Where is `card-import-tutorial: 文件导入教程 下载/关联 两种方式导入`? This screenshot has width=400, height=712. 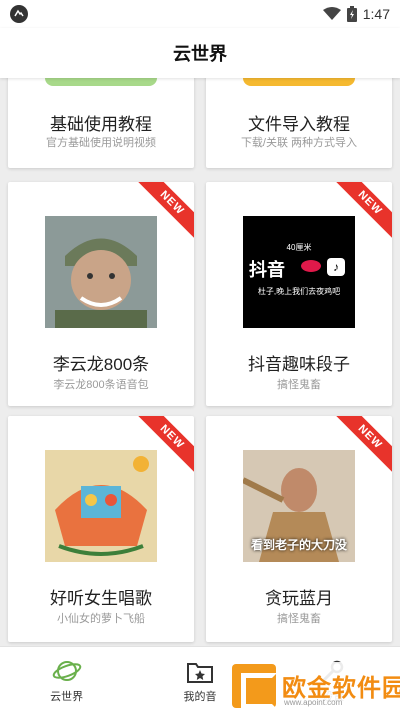
card-import-tutorial: 文件导入教程 下载/关联 两种方式导入 is located at coordinates (299, 123).